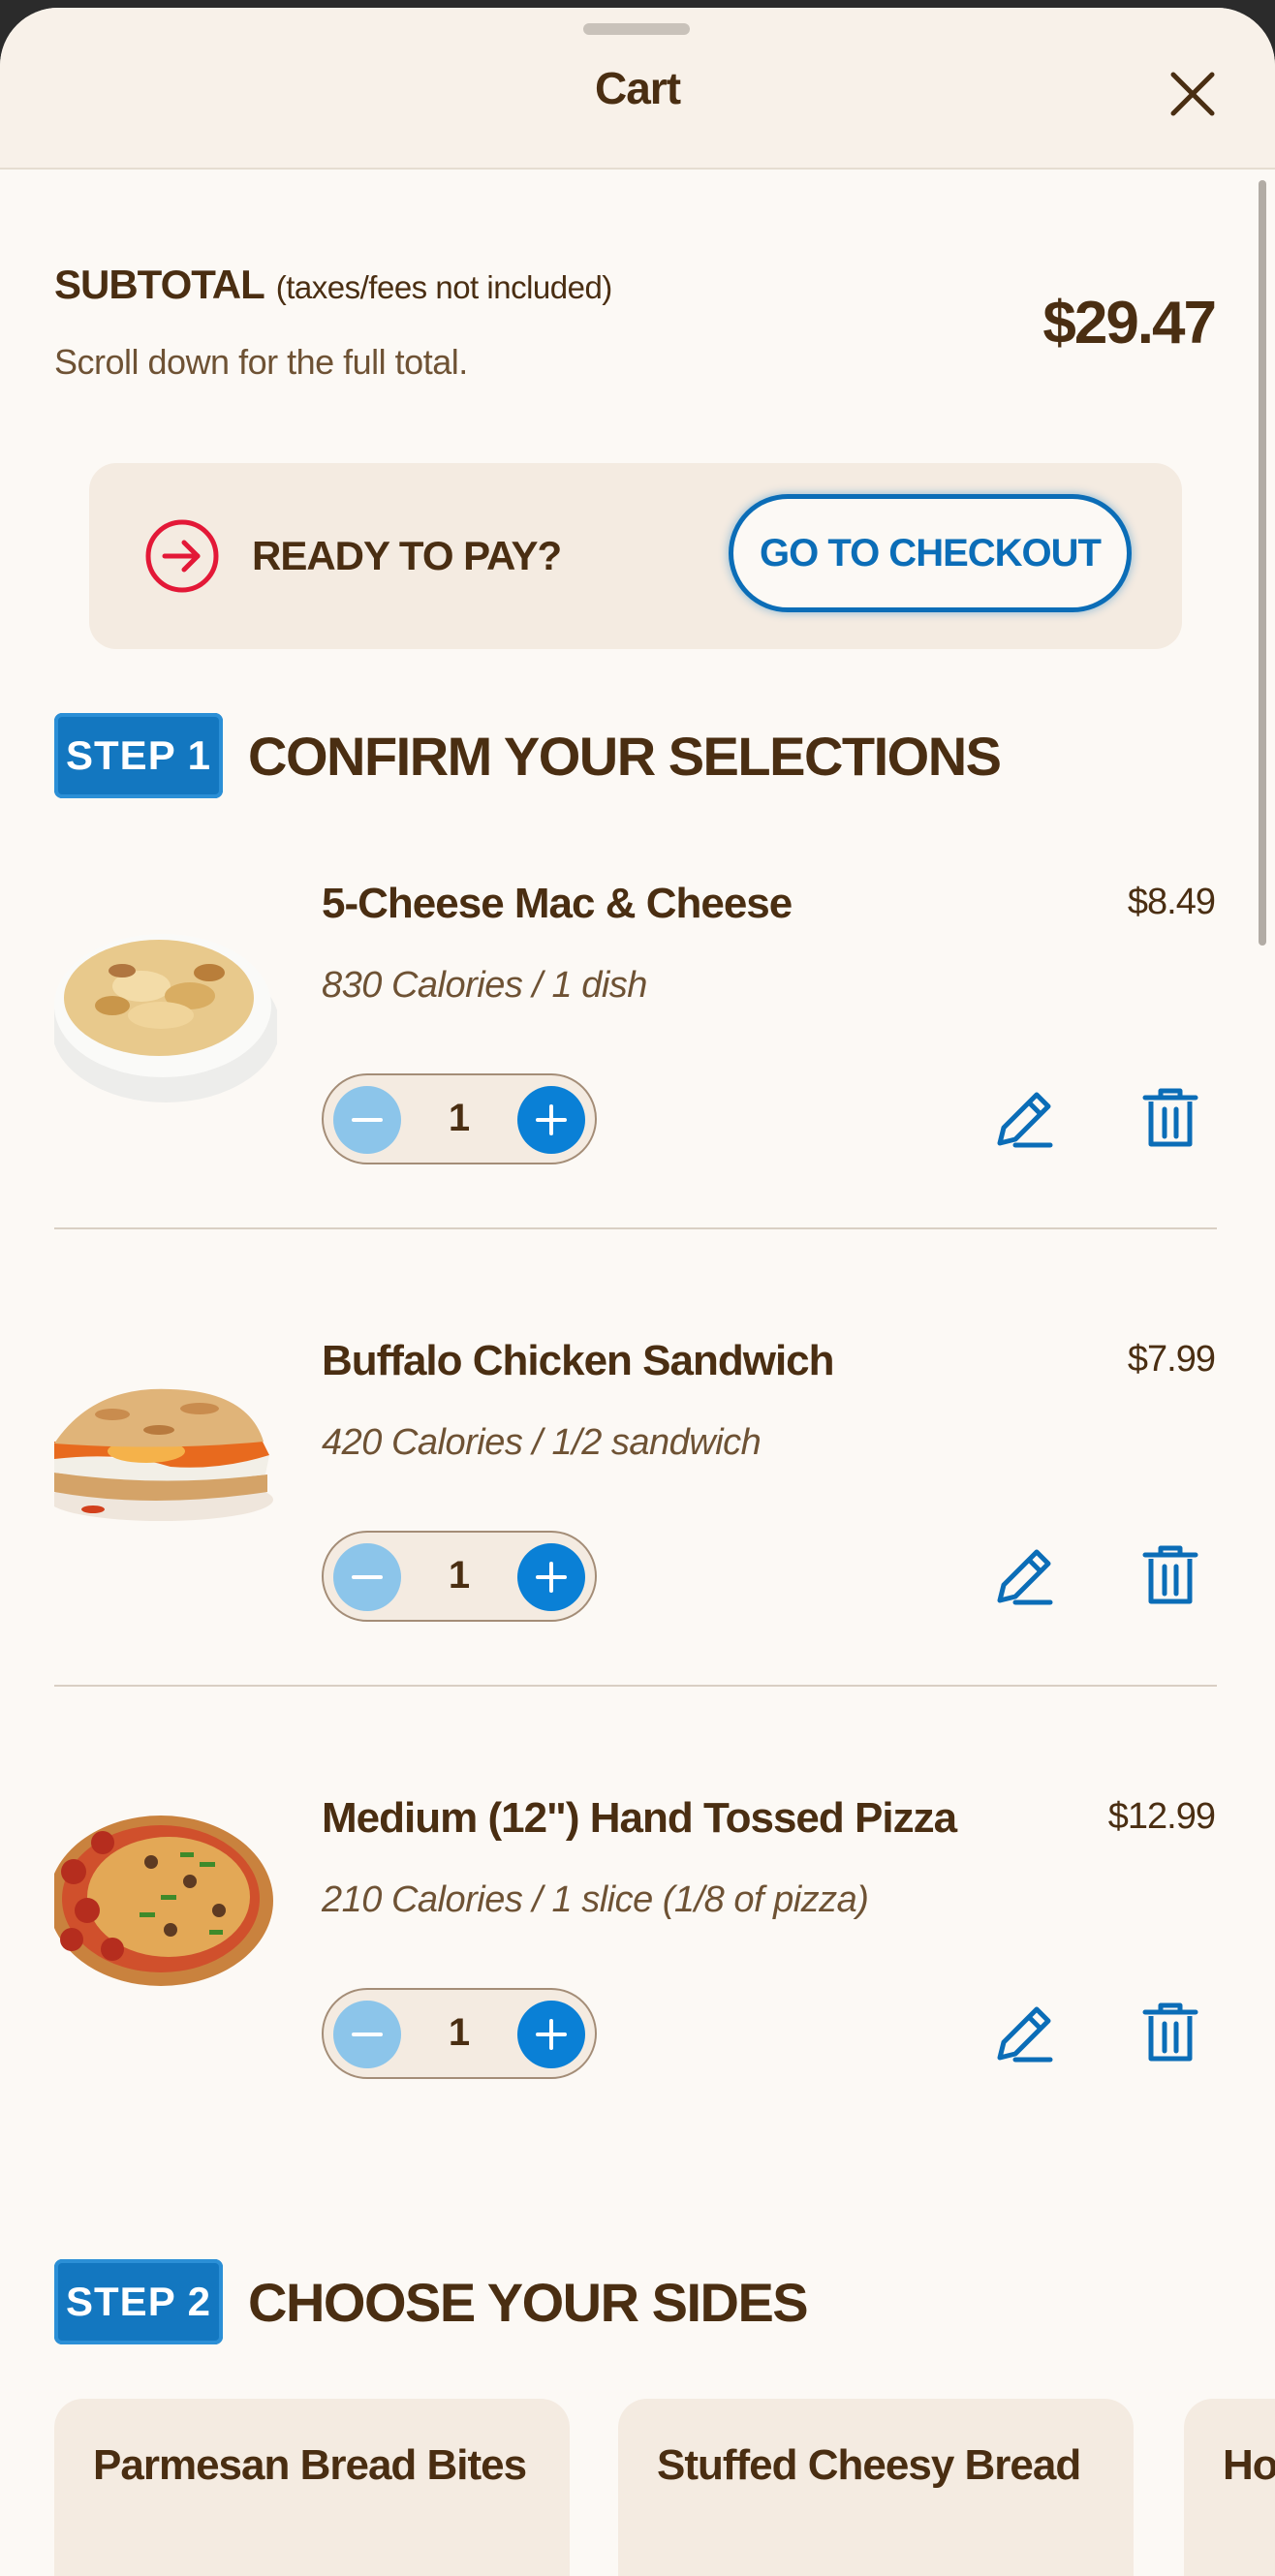  What do you see at coordinates (485, 985) in the screenshot?
I see `item-calories: 830 Calories / 1 dish` at bounding box center [485, 985].